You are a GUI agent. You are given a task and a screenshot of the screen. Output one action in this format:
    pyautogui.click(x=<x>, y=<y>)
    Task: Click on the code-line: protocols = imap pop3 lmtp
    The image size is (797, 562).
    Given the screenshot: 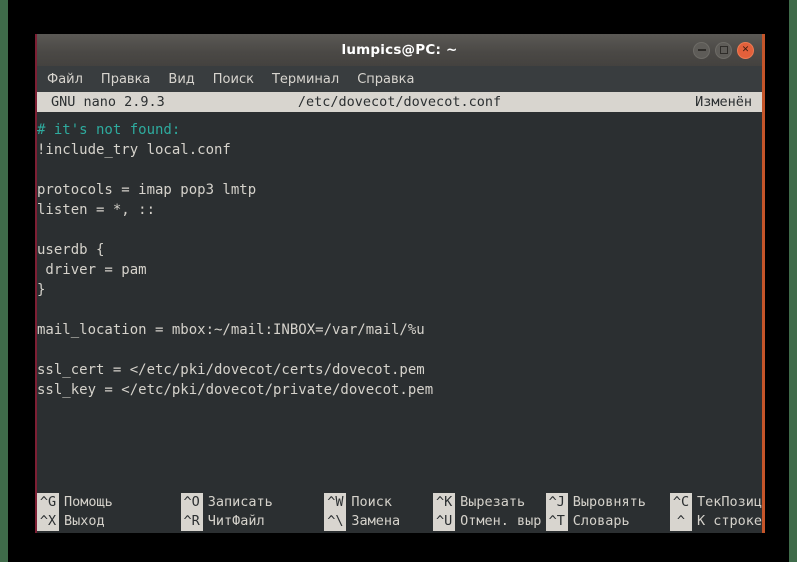 What is the action you would take?
    pyautogui.click(x=147, y=190)
    